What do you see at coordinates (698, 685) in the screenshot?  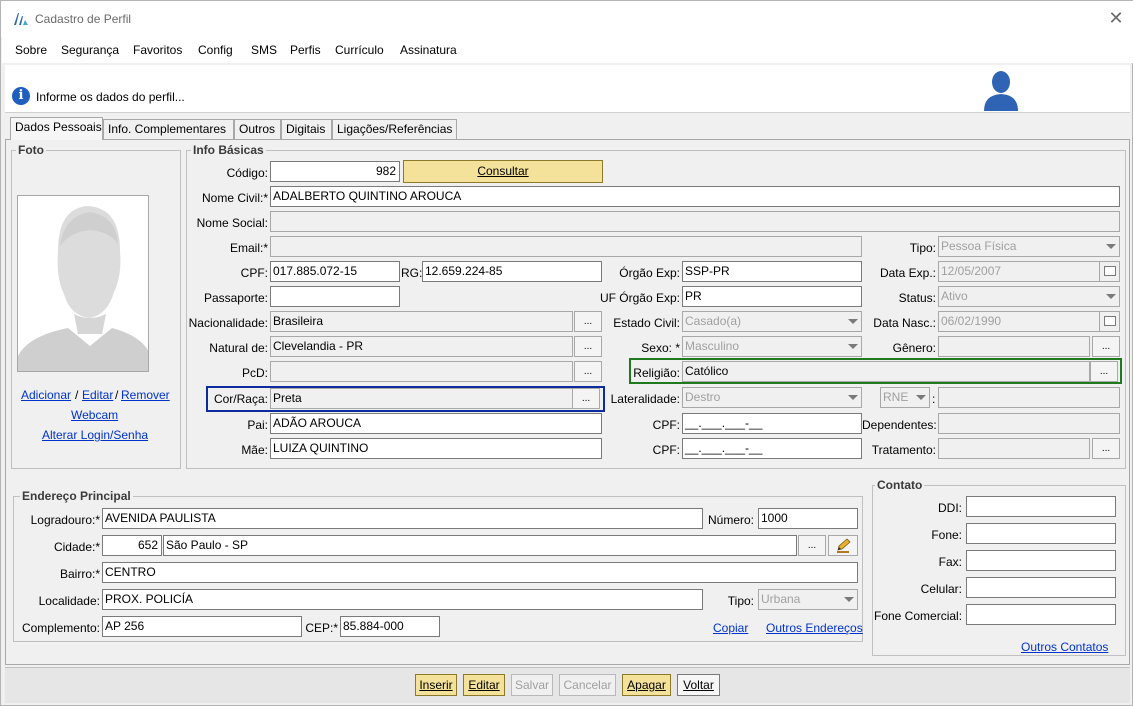 I see `voltar-button: Voltar` at bounding box center [698, 685].